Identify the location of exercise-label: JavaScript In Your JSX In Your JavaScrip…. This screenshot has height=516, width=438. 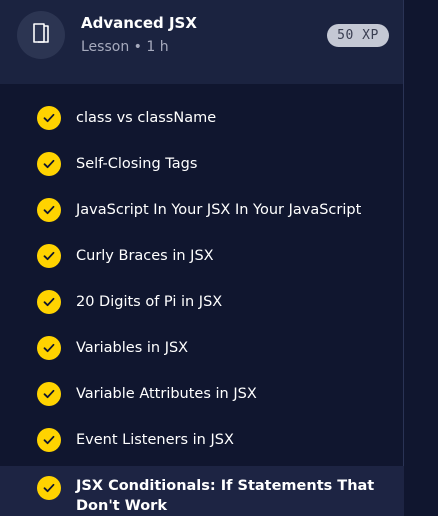
(219, 210).